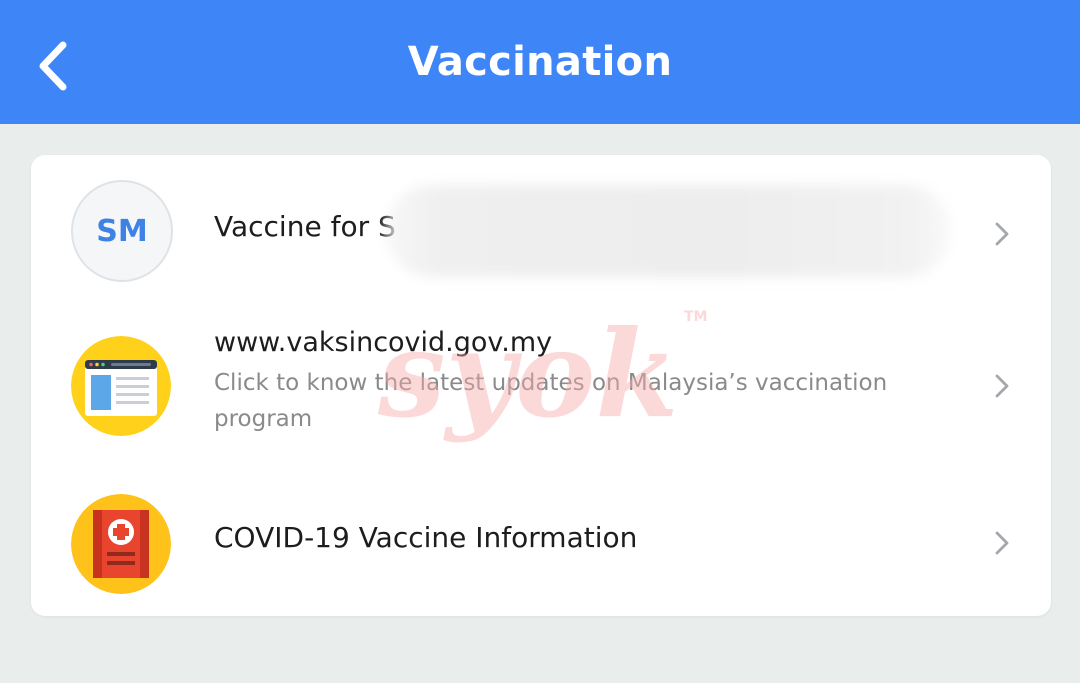 The width and height of the screenshot is (1080, 683). What do you see at coordinates (305, 226) in the screenshot?
I see `vaccine-certificate-title: Vaccine for S` at bounding box center [305, 226].